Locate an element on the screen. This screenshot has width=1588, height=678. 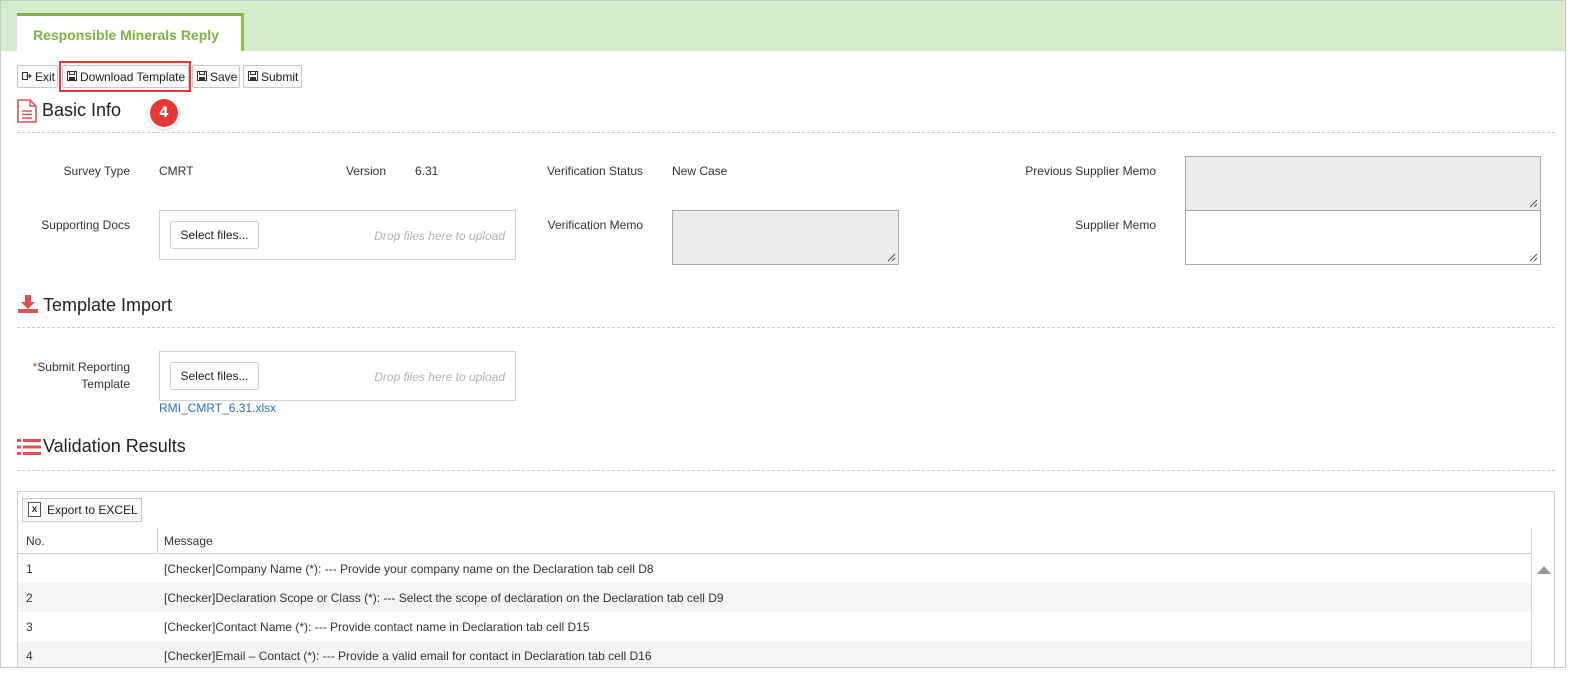
section-title-validation-results: Validation Results is located at coordinates (114, 446).